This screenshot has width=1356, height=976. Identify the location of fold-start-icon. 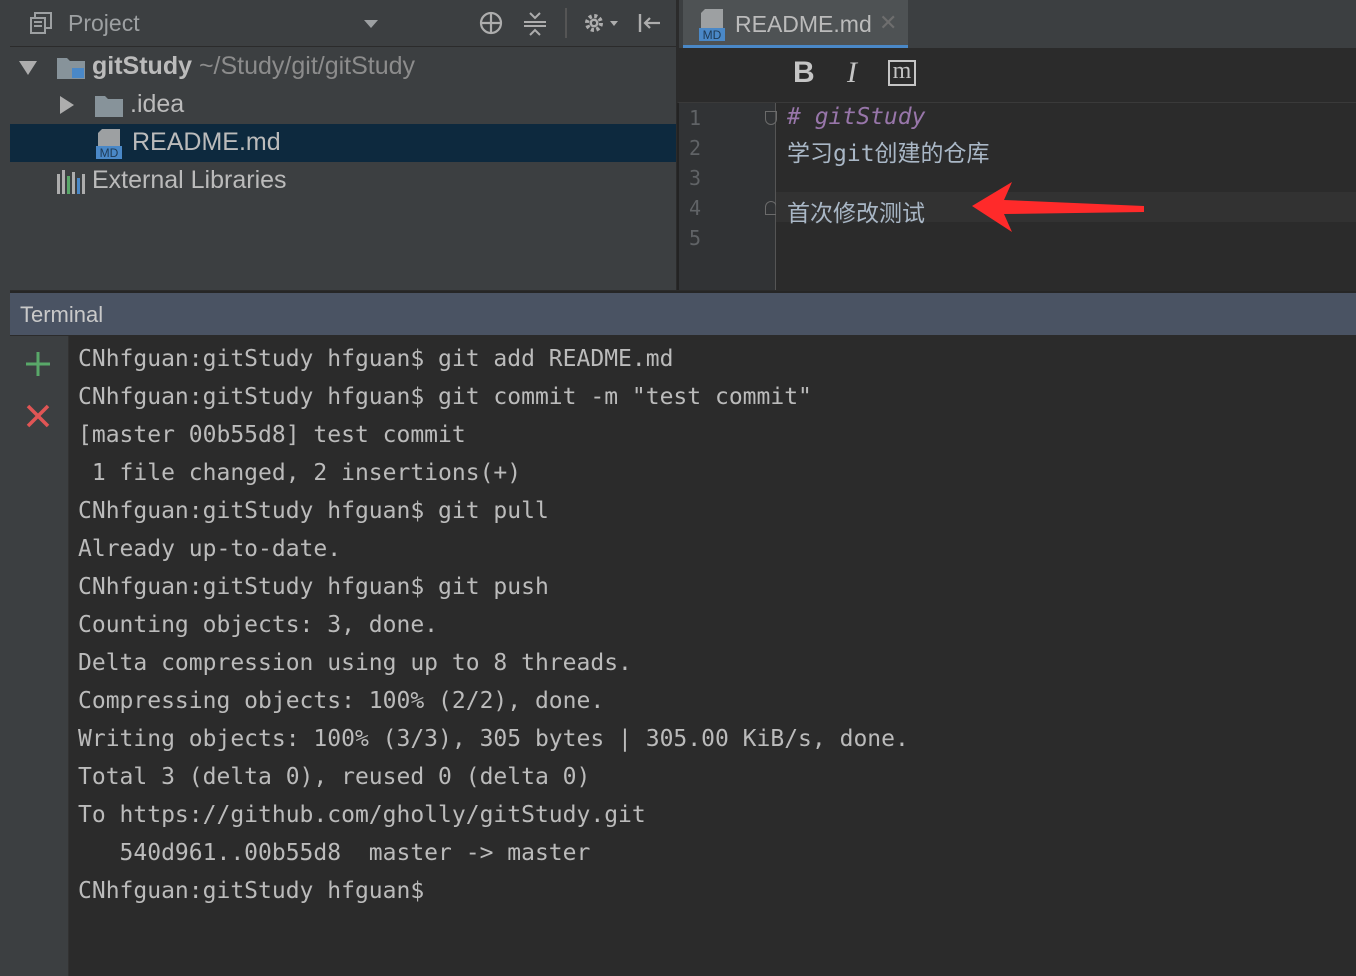
(771, 118).